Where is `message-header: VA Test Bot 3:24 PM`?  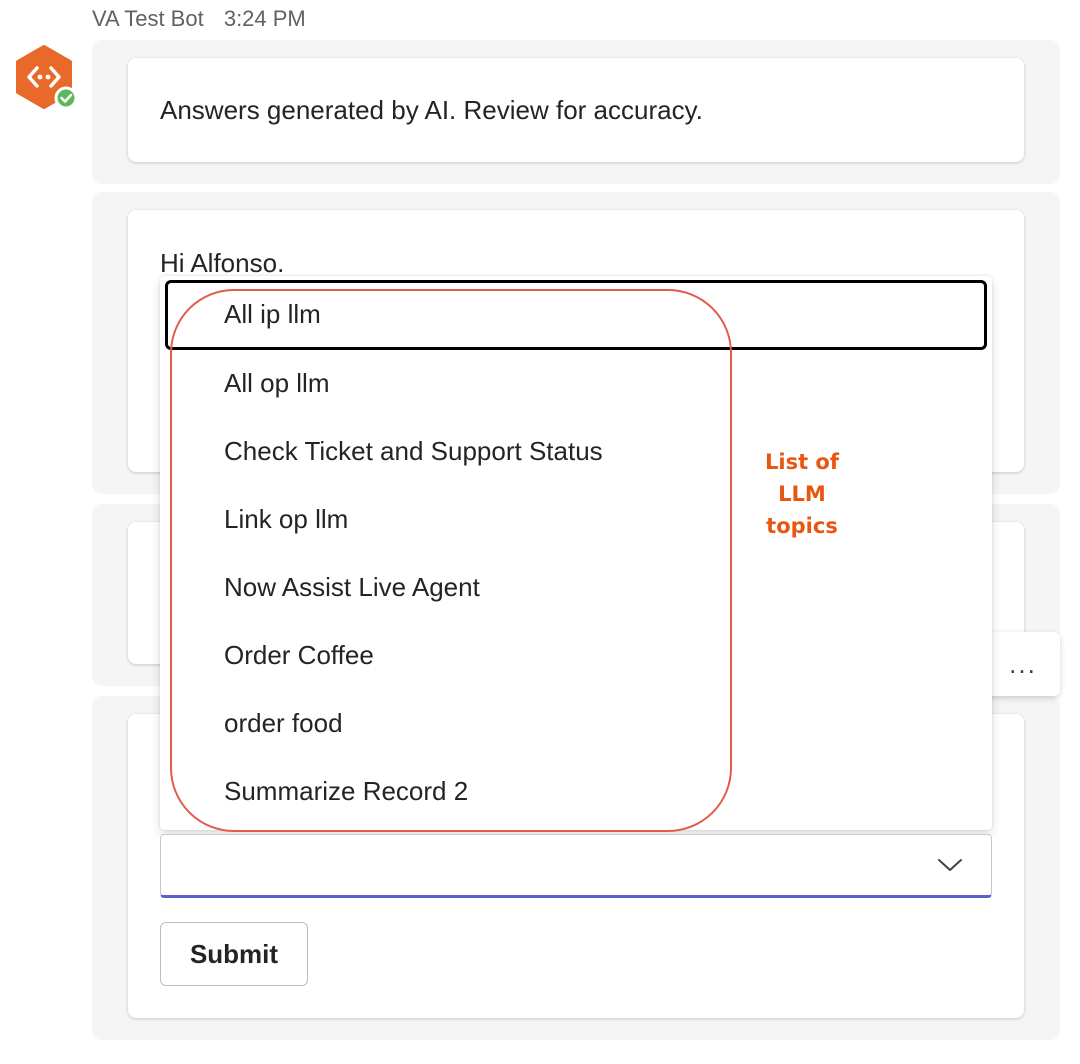 message-header: VA Test Bot 3:24 PM is located at coordinates (199, 19).